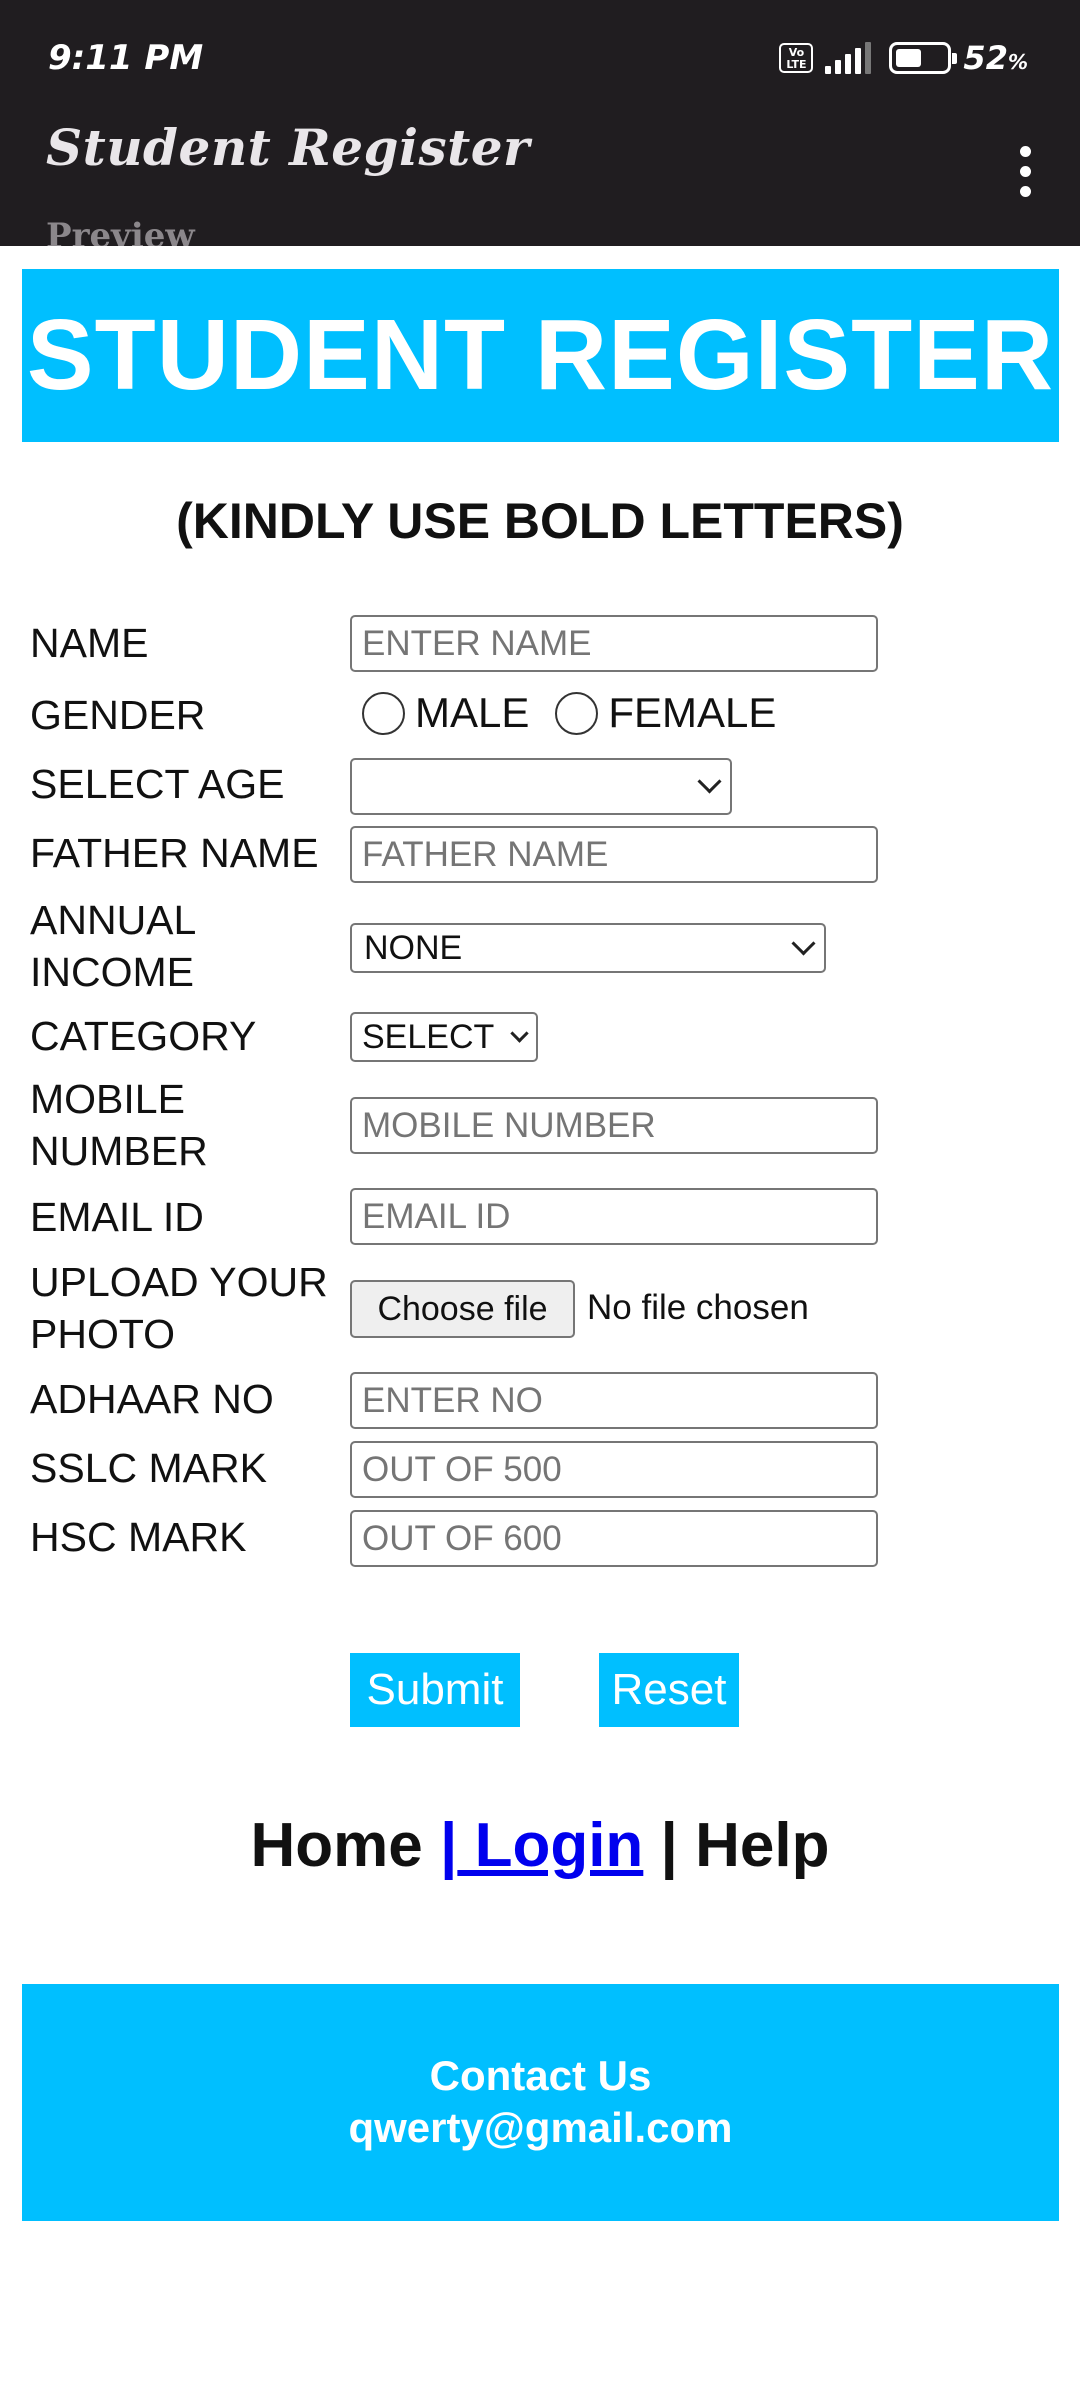  I want to click on sslc-input, so click(614, 1469).